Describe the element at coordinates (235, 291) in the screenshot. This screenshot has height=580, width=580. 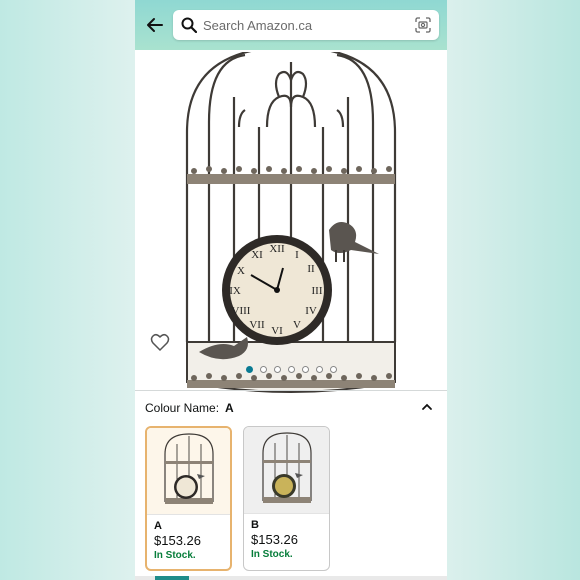
I see `svg-text: IX` at that location.